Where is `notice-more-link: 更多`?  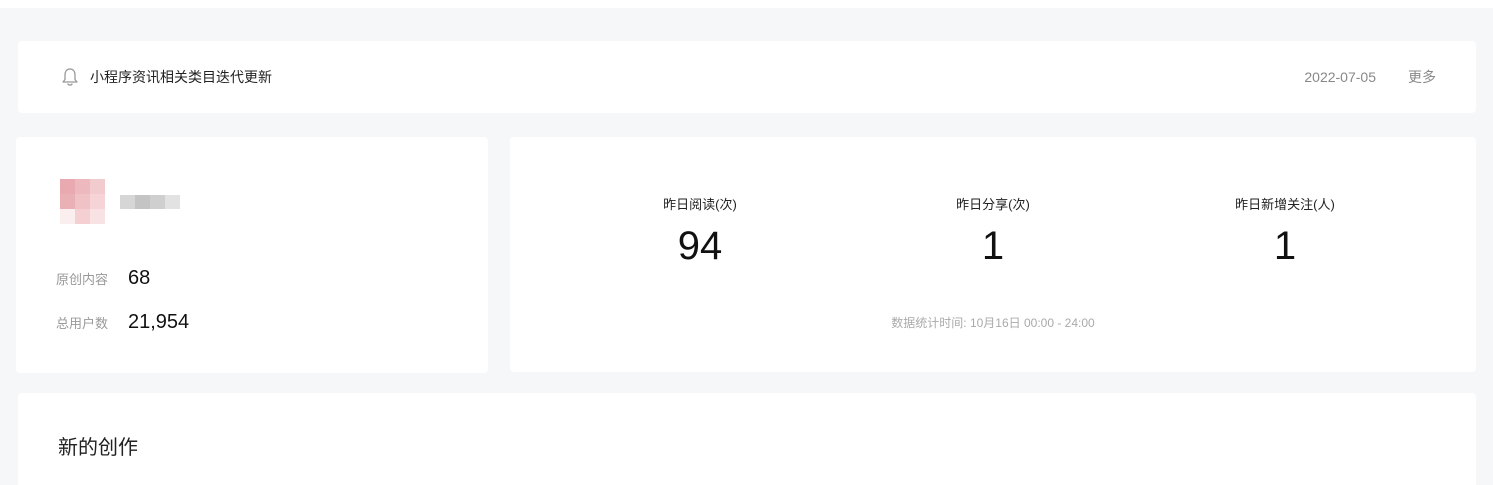 notice-more-link: 更多 is located at coordinates (1422, 77).